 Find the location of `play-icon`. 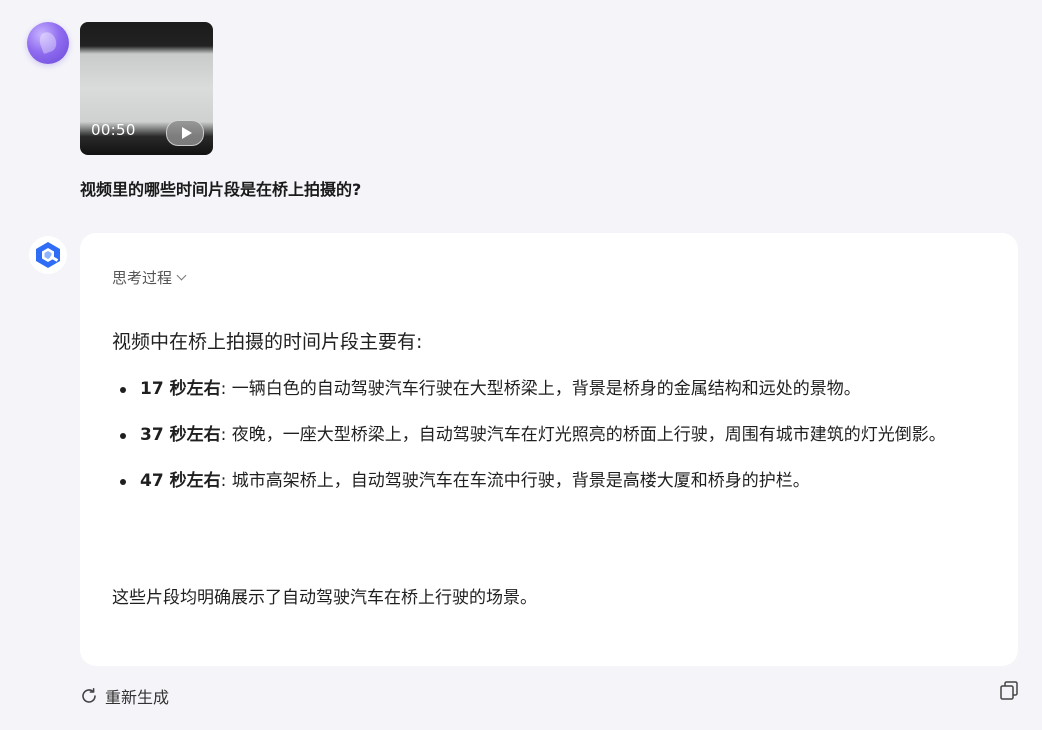

play-icon is located at coordinates (186, 133).